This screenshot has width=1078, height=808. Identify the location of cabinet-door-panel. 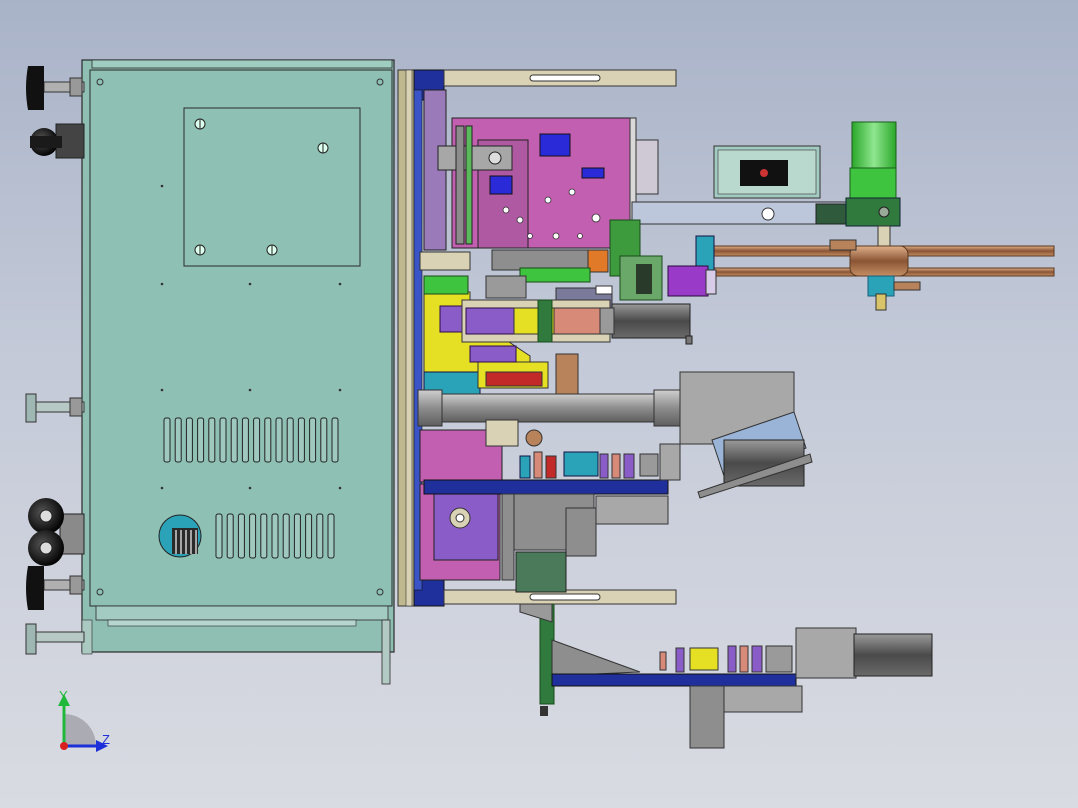
(272, 187).